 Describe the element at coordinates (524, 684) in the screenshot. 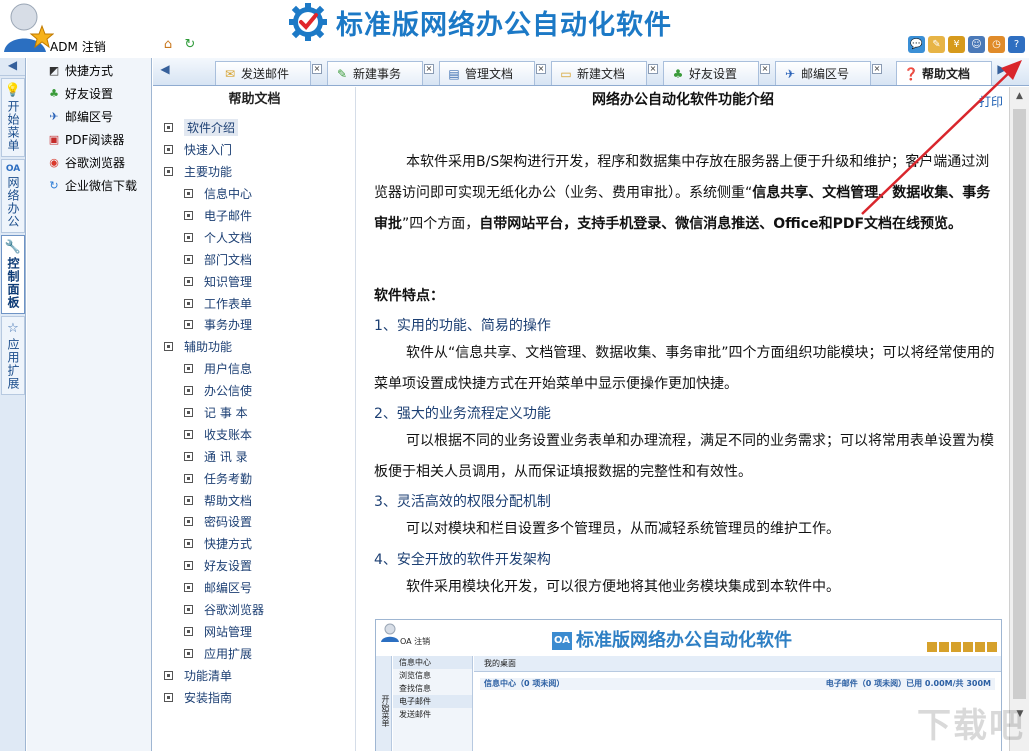

I see `preview-row-a: 信息中心（0 项未阅）` at that location.